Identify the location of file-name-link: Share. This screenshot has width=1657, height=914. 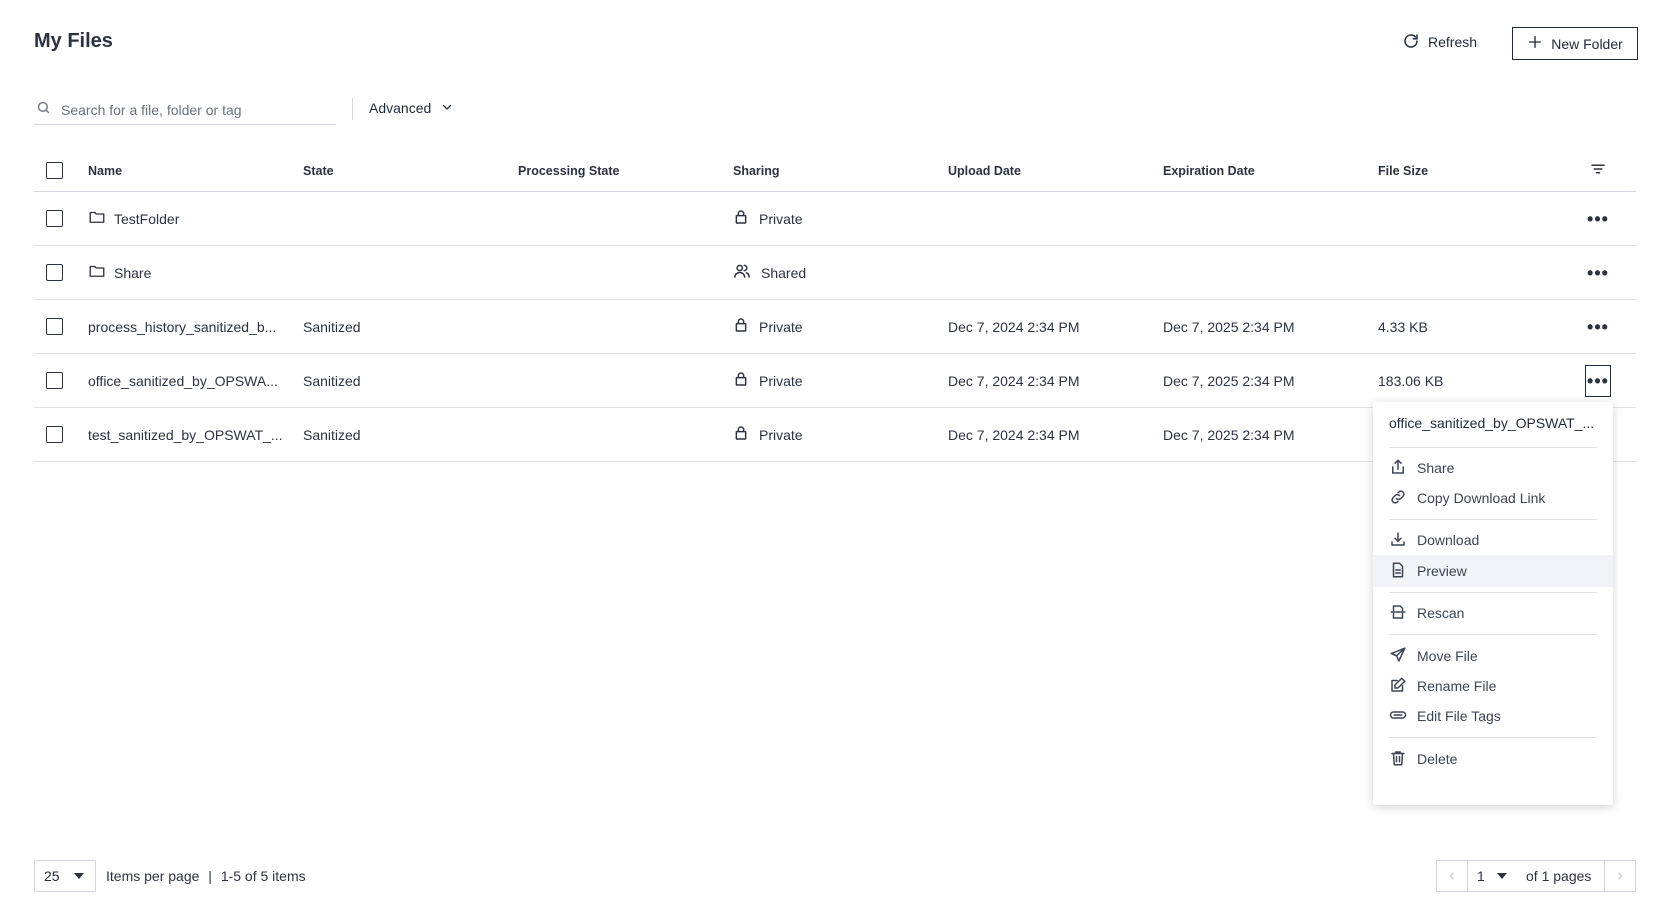
(132, 273).